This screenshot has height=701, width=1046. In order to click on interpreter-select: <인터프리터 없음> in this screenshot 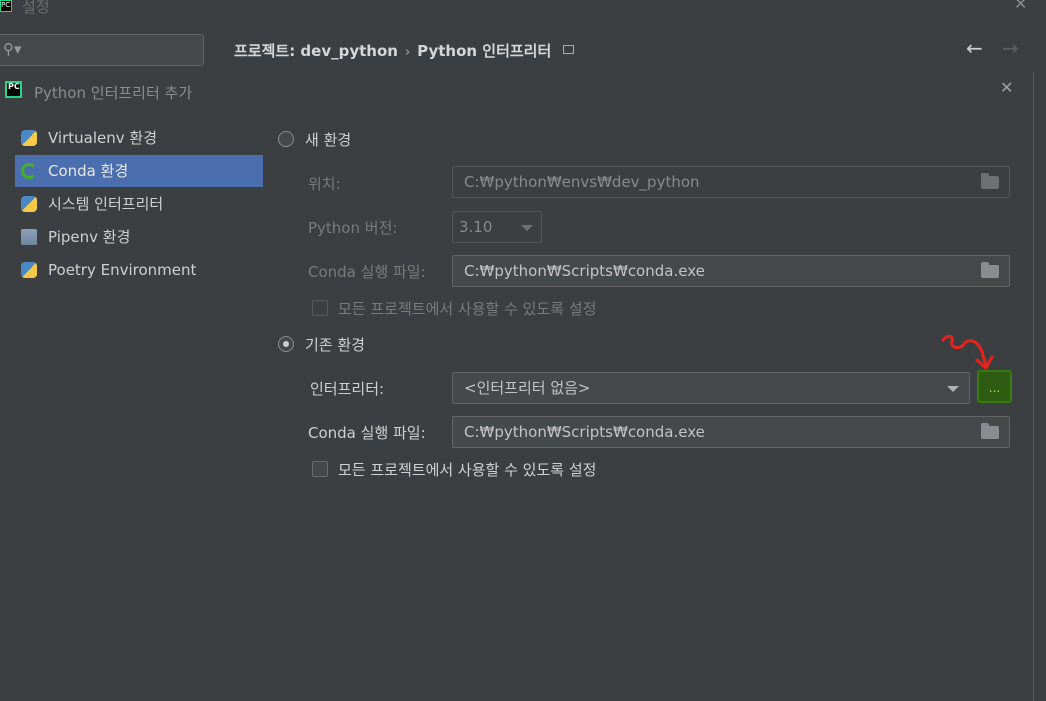, I will do `click(711, 388)`.